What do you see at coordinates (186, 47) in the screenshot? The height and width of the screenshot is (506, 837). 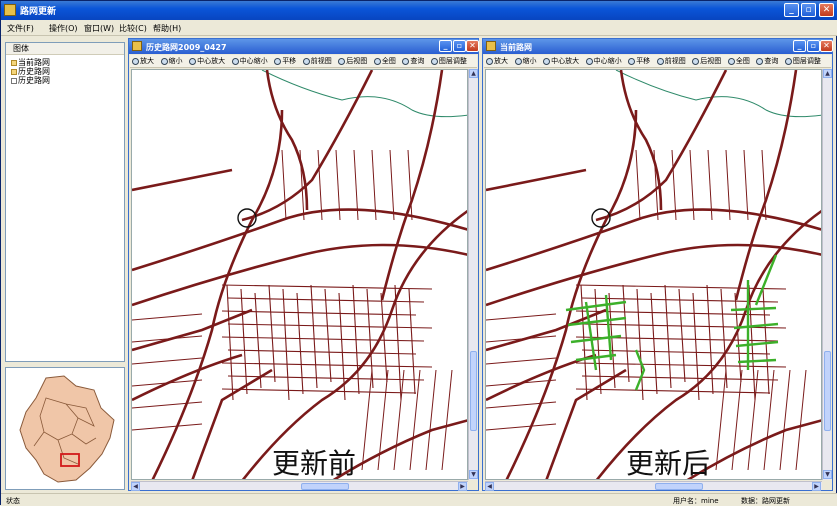 I see `history-window-title: 历史路网2009_0427` at bounding box center [186, 47].